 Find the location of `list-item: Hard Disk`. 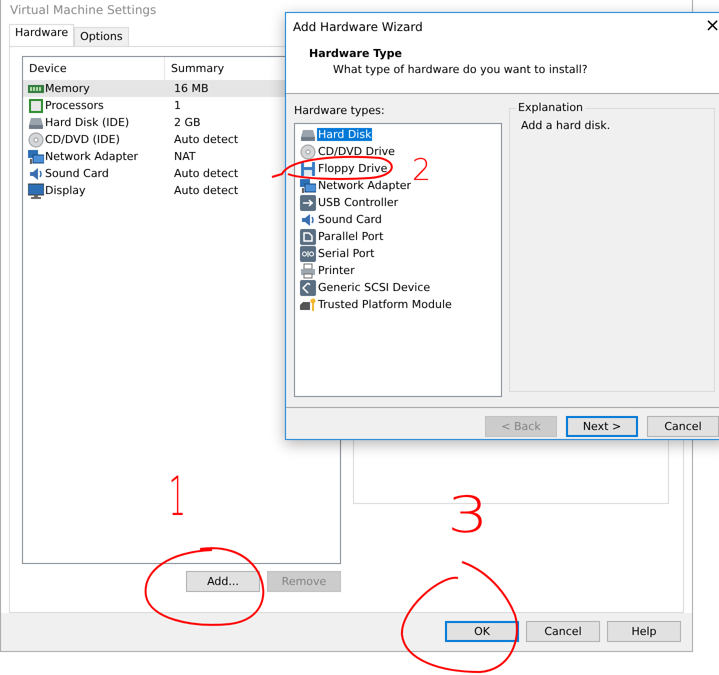

list-item: Hard Disk is located at coordinates (344, 134).